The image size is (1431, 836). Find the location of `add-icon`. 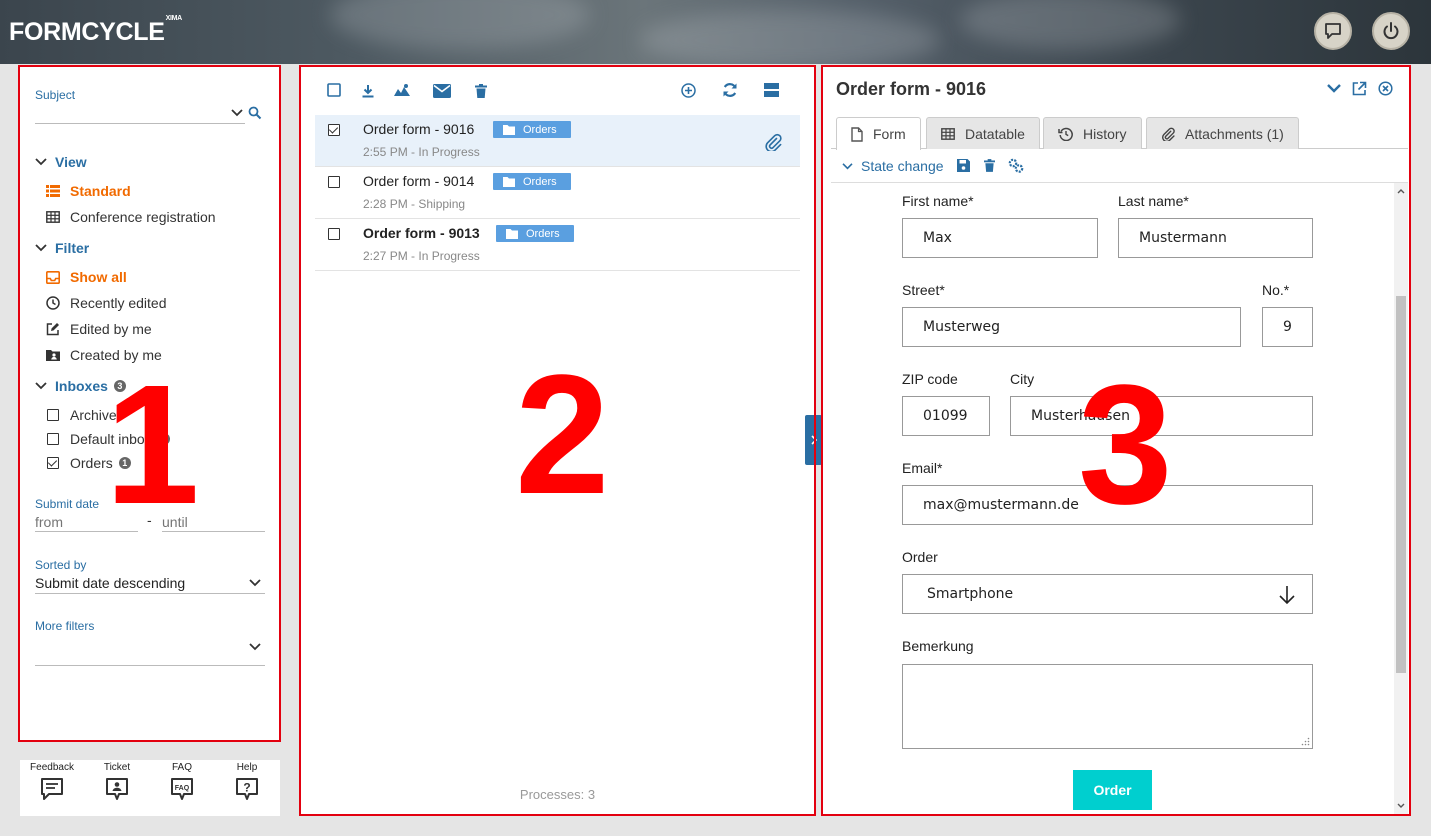

add-icon is located at coordinates (688, 90).